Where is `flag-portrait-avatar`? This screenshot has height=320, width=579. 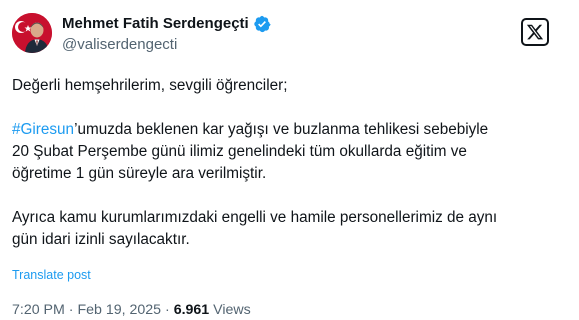
flag-portrait-avatar is located at coordinates (32, 33).